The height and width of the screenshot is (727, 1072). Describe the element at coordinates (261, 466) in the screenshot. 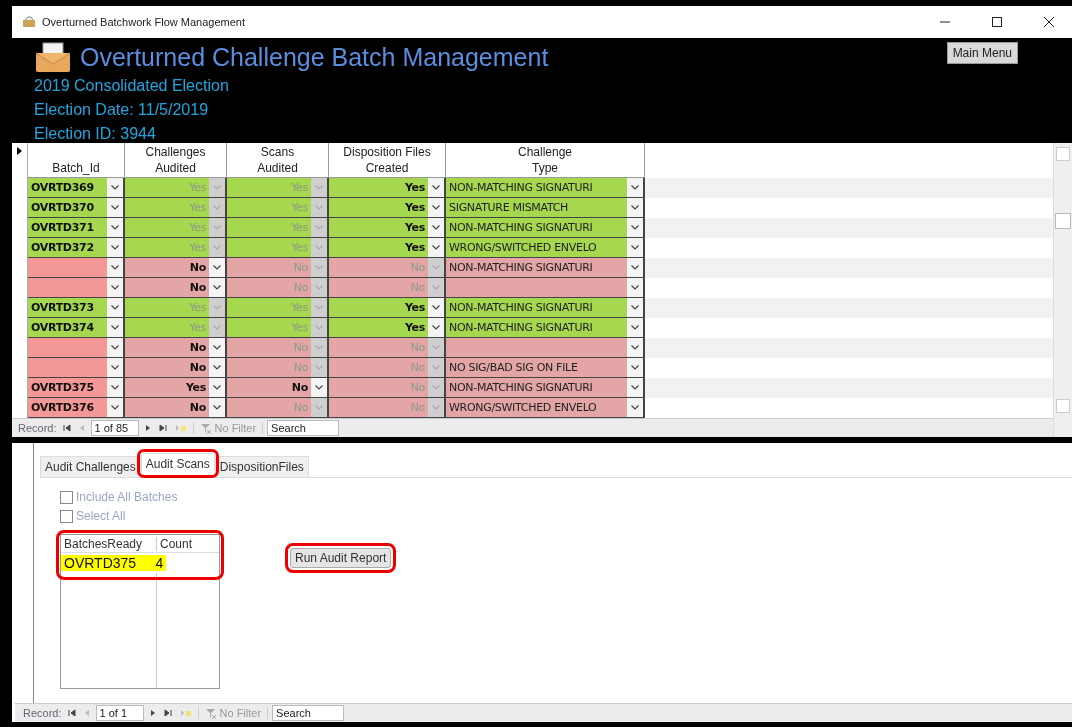

I see `tab: DispositionFiles` at that location.